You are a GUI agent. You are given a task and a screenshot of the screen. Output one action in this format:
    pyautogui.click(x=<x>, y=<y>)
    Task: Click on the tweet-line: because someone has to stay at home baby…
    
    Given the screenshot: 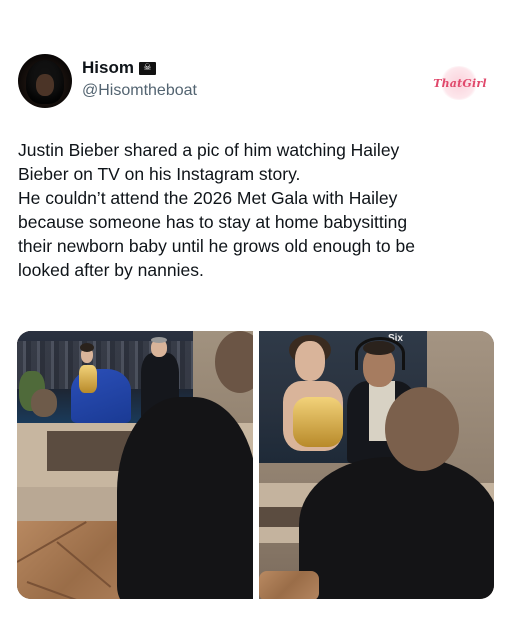 What is the action you would take?
    pyautogui.click(x=213, y=222)
    